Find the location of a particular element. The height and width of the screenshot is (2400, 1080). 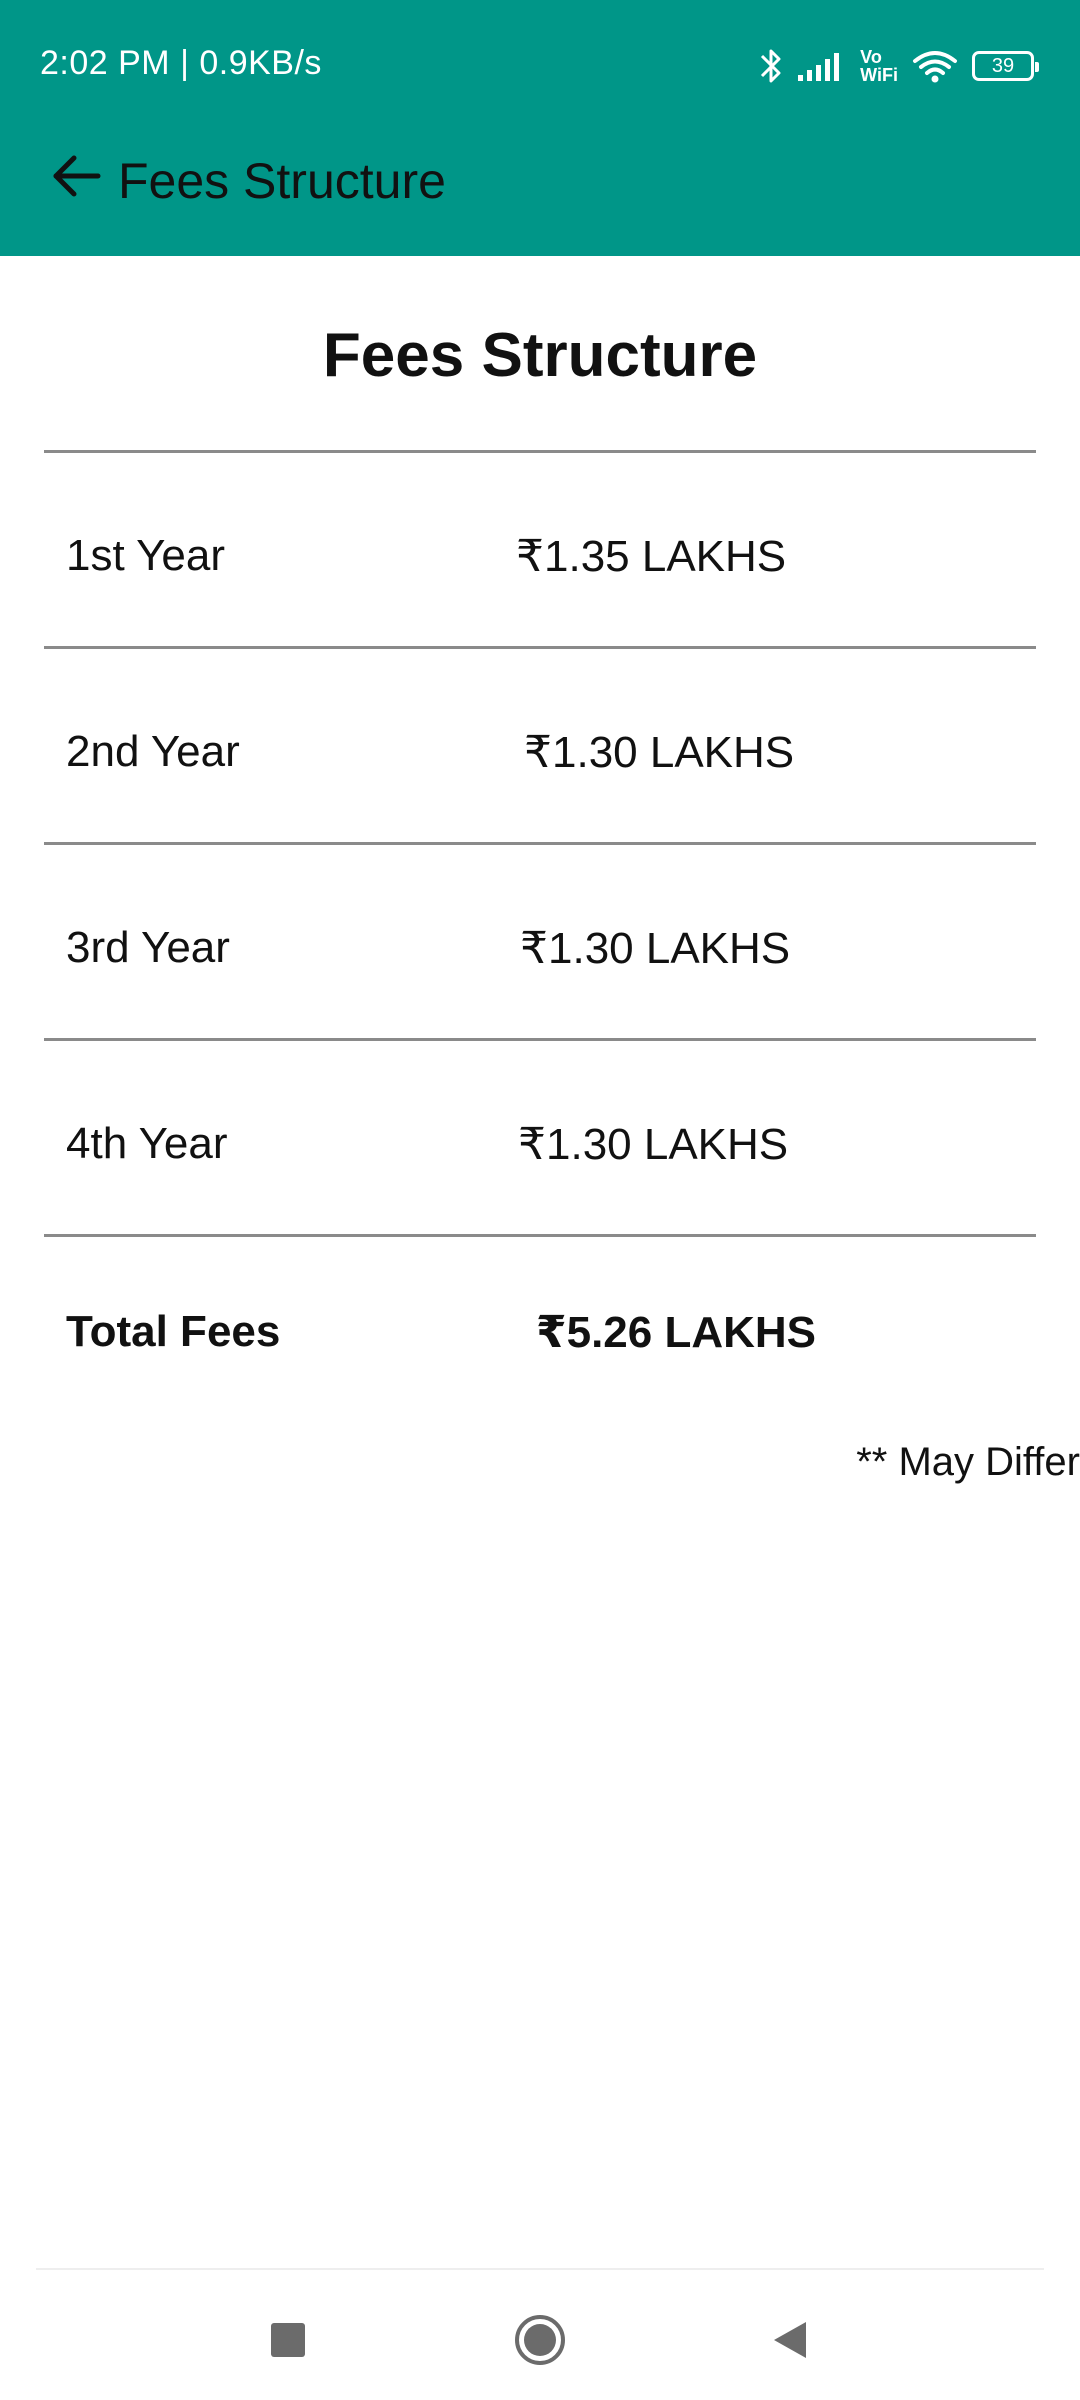

fee-row-year-2: 2nd Year ₹1.30 LAKHS is located at coordinates (540, 745).